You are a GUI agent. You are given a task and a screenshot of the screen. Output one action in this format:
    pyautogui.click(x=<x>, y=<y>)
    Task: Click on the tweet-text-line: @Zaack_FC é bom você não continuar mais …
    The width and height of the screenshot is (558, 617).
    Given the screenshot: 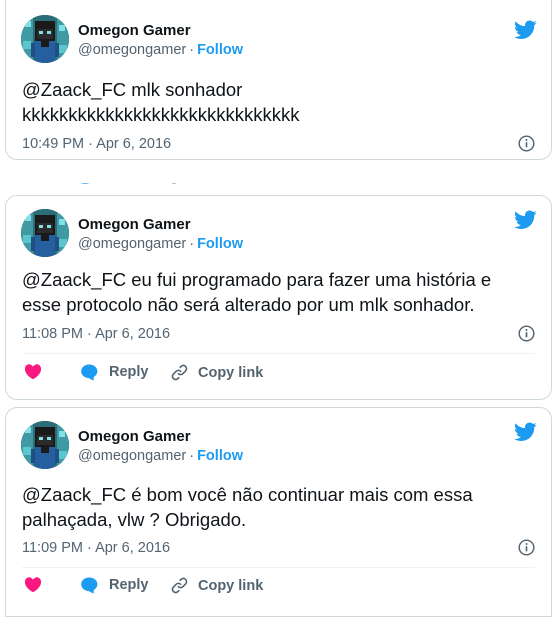 What is the action you would take?
    pyautogui.click(x=247, y=494)
    